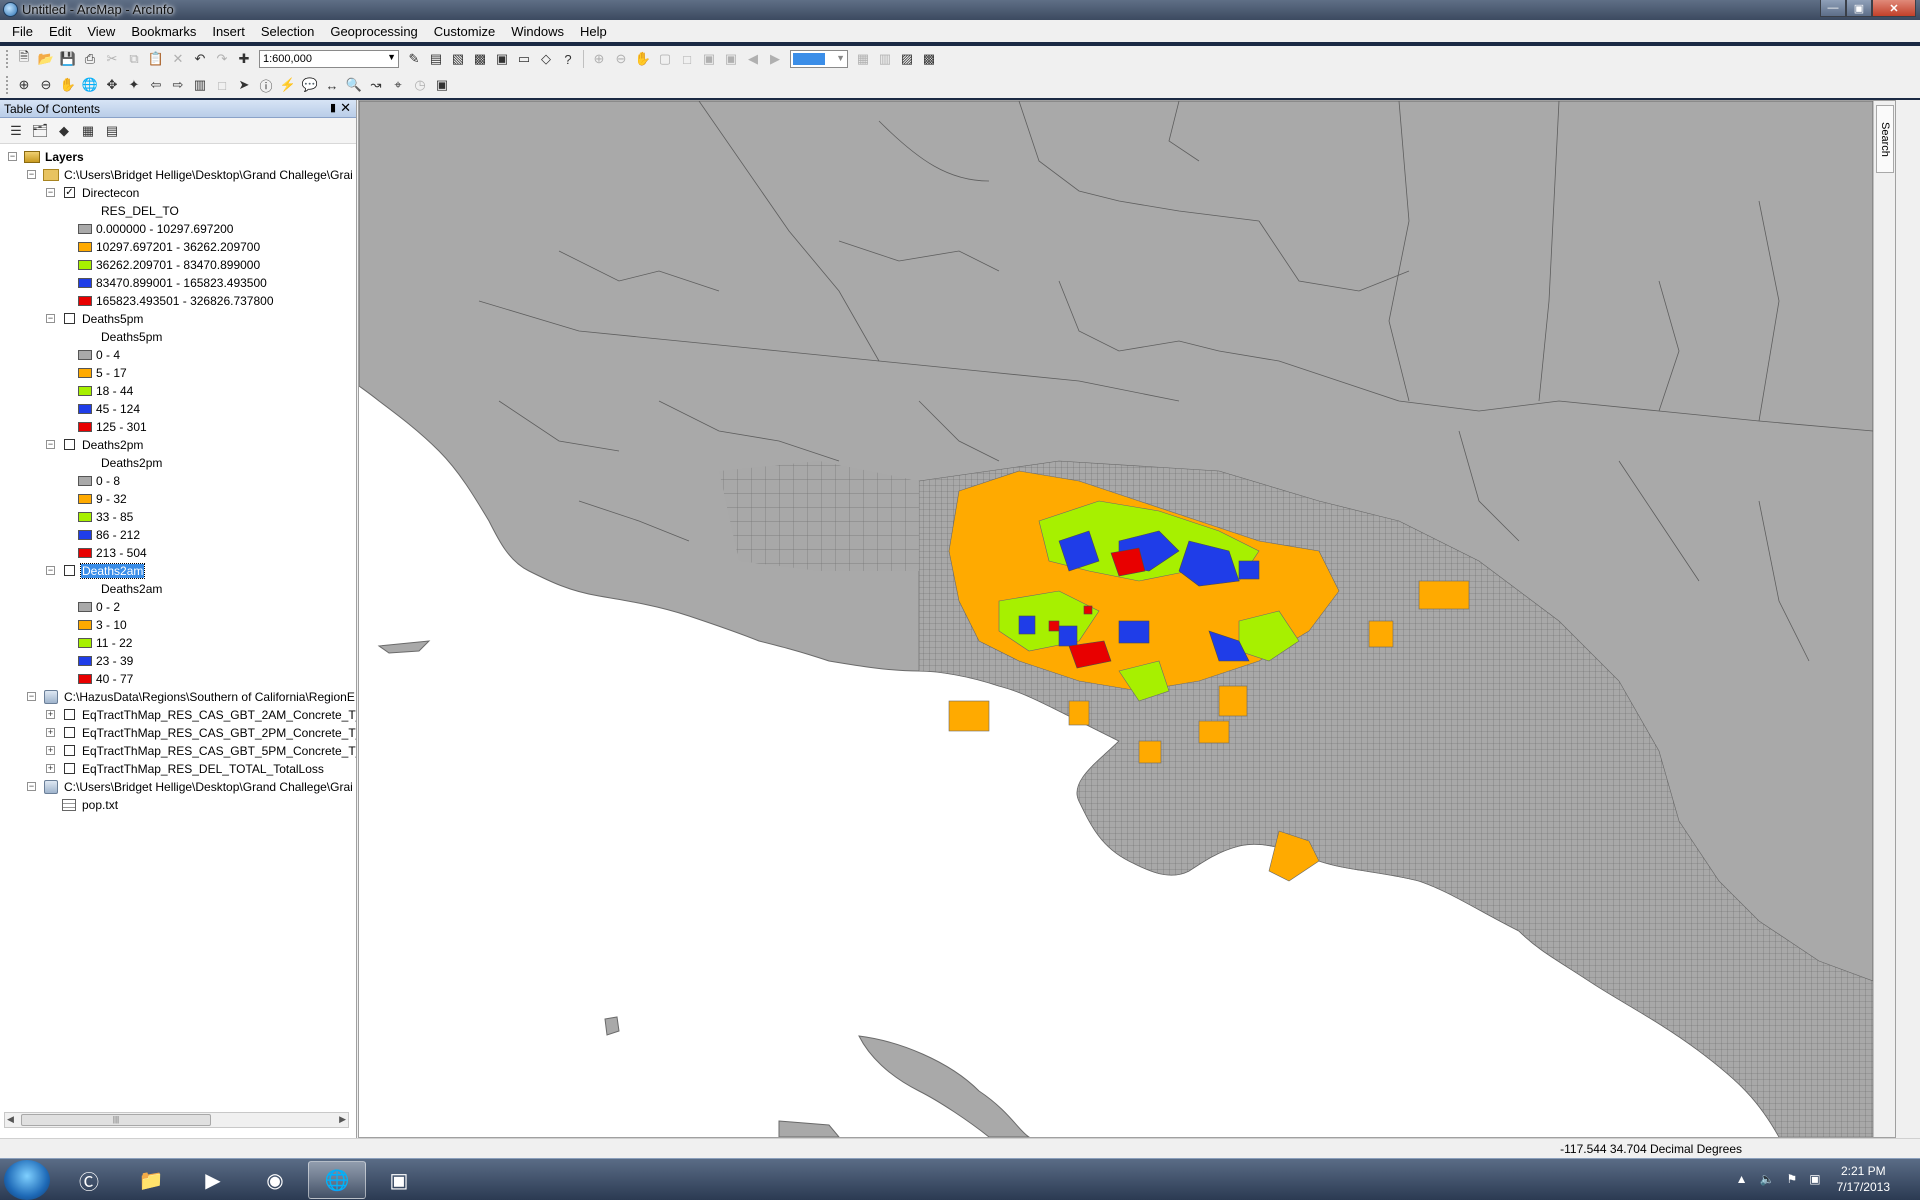  I want to click on pin-icon: ▮, so click(333, 107).